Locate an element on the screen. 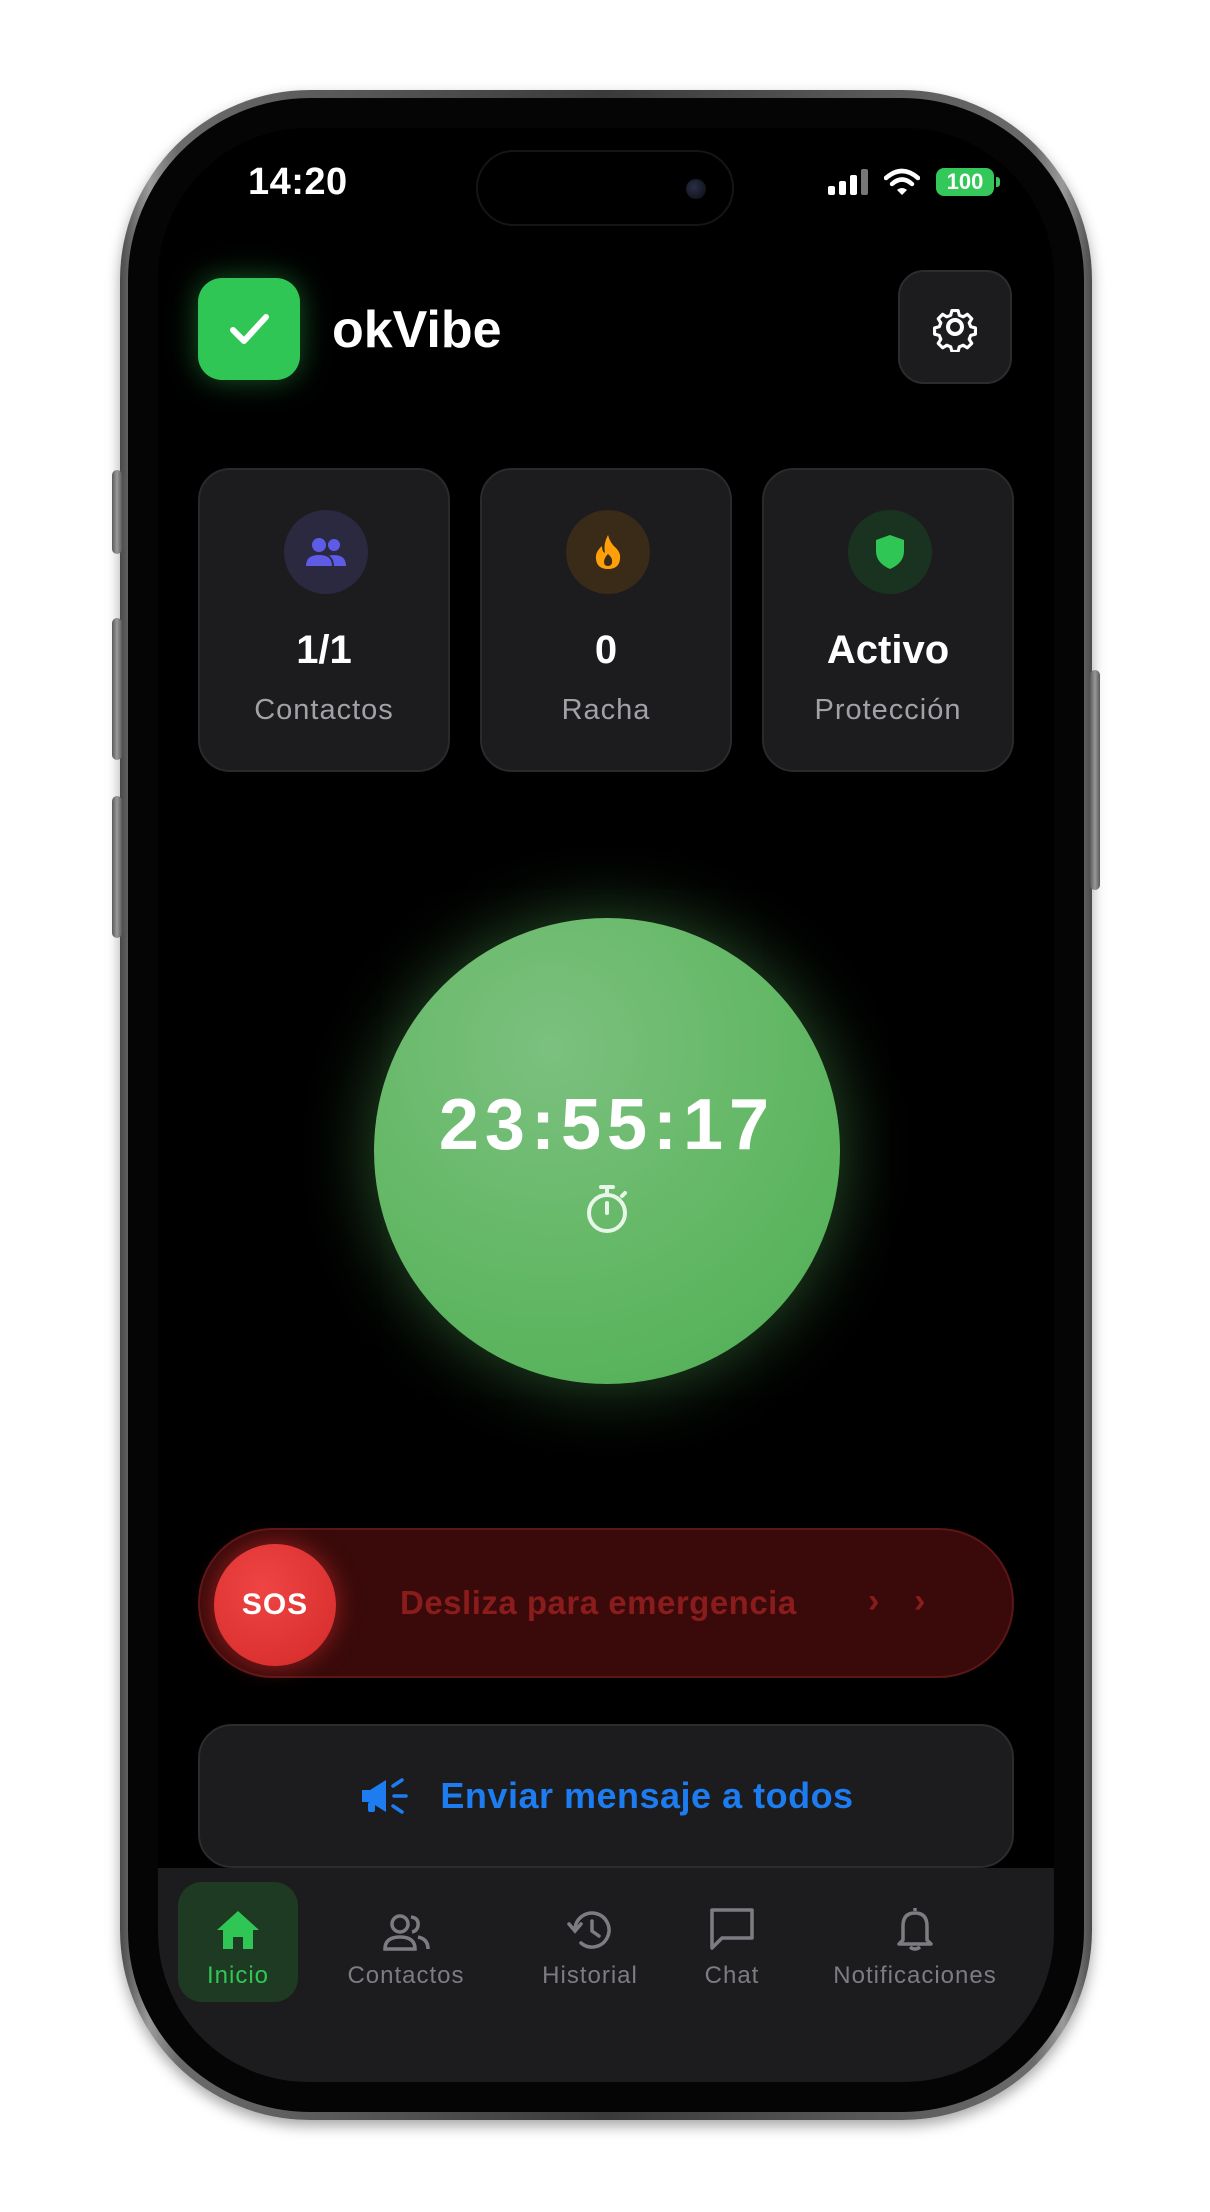 The image size is (1210, 2212). tab-label: Chat is located at coordinates (732, 1975).